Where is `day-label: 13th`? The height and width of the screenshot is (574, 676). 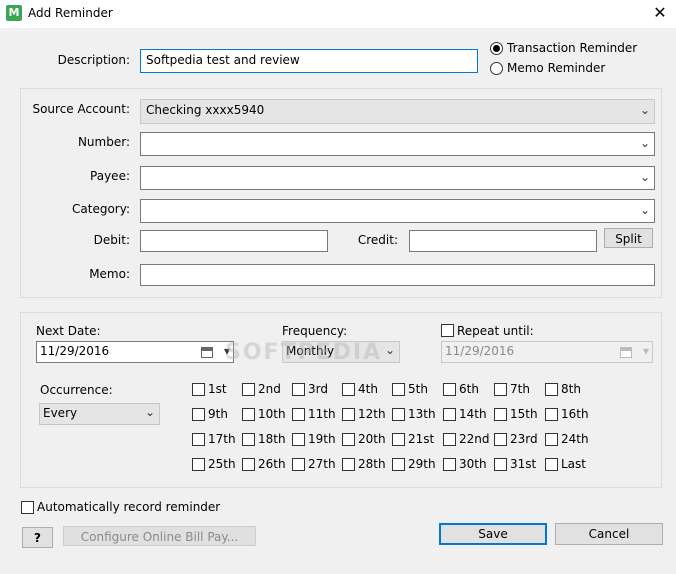 day-label: 13th is located at coordinates (422, 414).